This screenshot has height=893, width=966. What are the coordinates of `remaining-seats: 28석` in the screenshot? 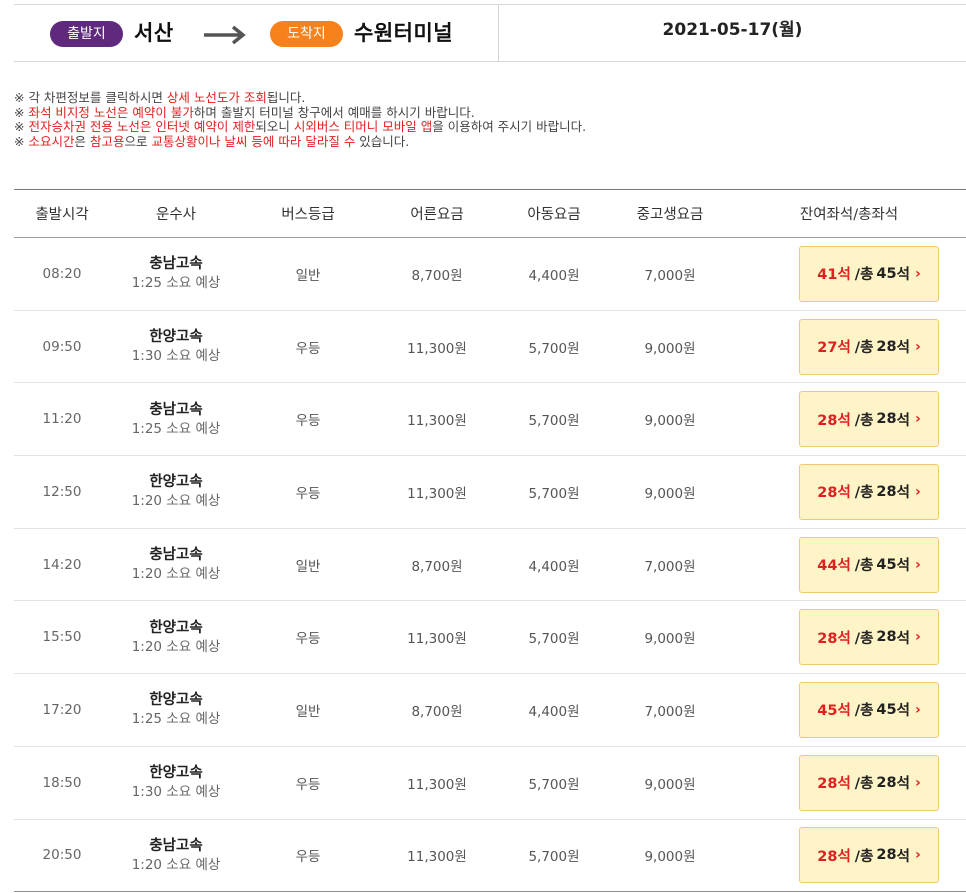 It's located at (834, 419).